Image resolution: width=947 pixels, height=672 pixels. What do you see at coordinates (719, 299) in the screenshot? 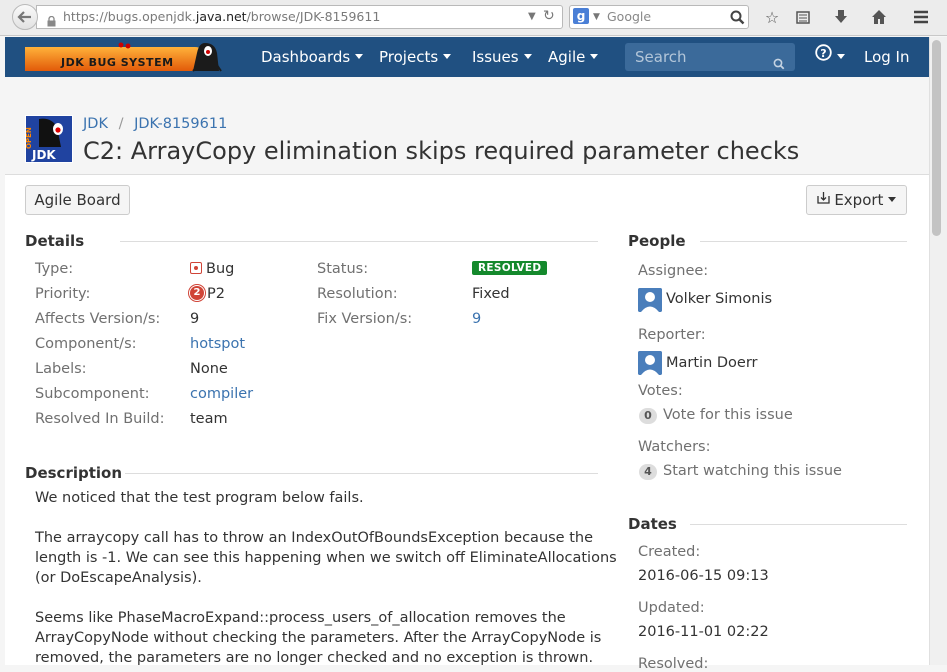
I see `assignee-name: Volker Simonis` at bounding box center [719, 299].